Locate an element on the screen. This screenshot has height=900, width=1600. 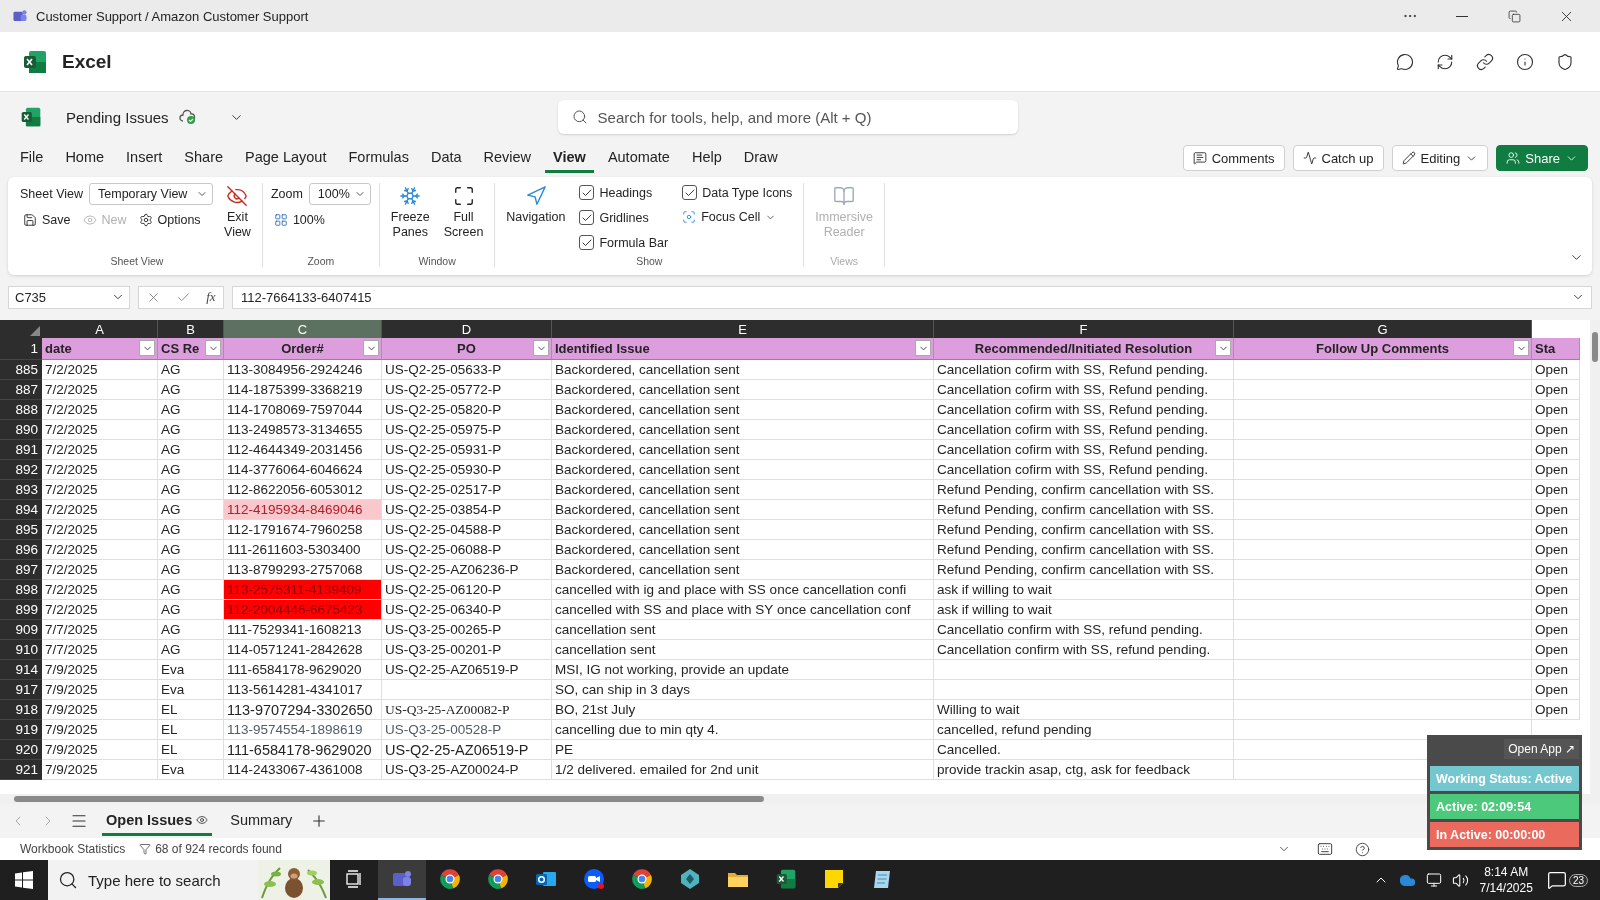
ribbon-tab: Share is located at coordinates (204, 158).